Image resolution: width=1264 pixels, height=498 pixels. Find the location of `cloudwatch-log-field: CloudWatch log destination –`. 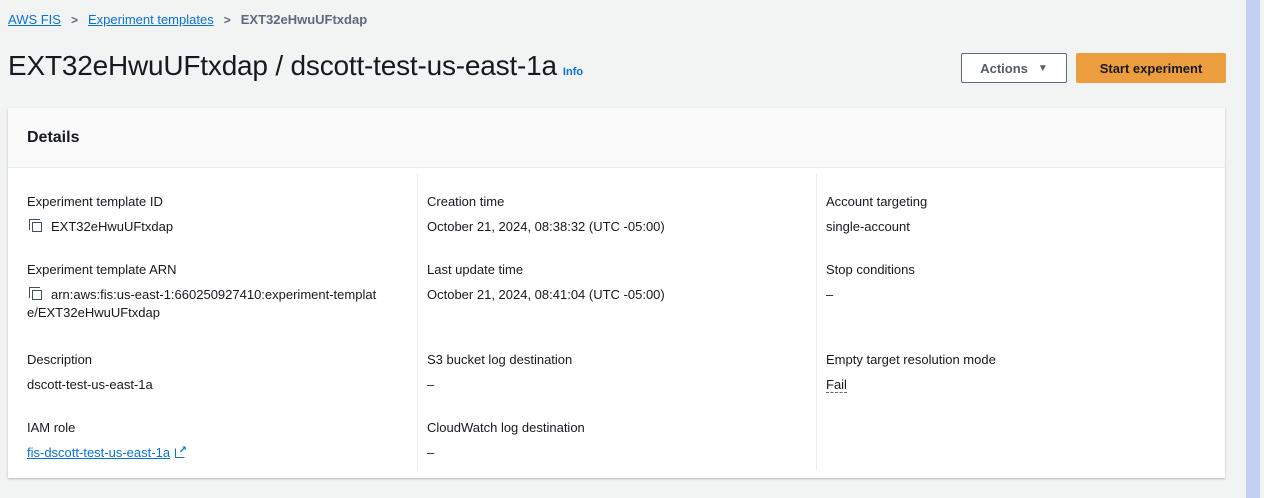

cloudwatch-log-field: CloudWatch log destination – is located at coordinates (506, 441).